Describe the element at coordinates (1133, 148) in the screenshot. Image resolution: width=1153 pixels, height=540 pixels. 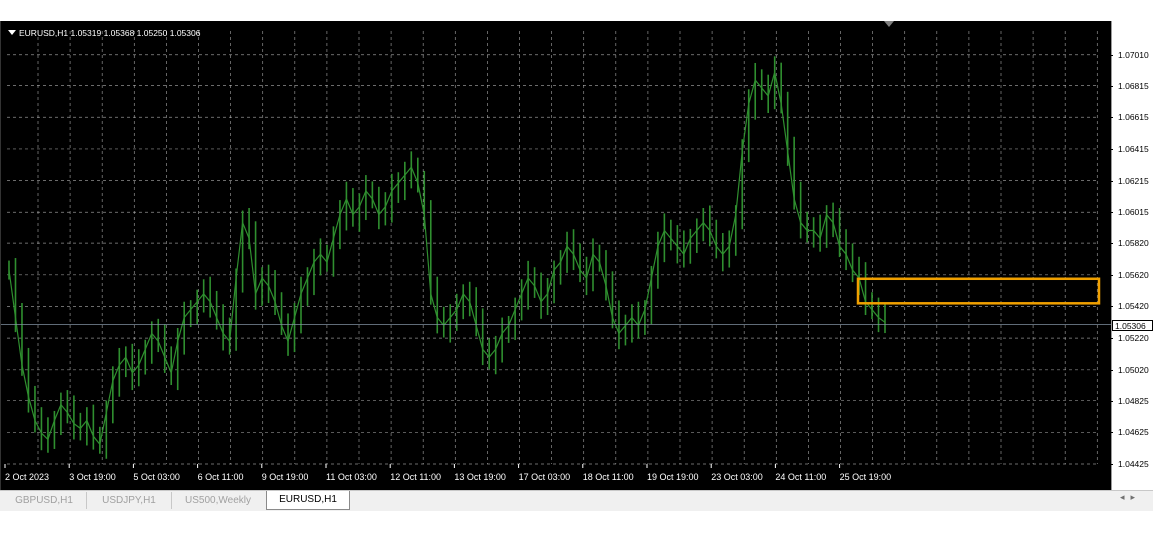
I see `price-tick-label: 1.06415` at that location.